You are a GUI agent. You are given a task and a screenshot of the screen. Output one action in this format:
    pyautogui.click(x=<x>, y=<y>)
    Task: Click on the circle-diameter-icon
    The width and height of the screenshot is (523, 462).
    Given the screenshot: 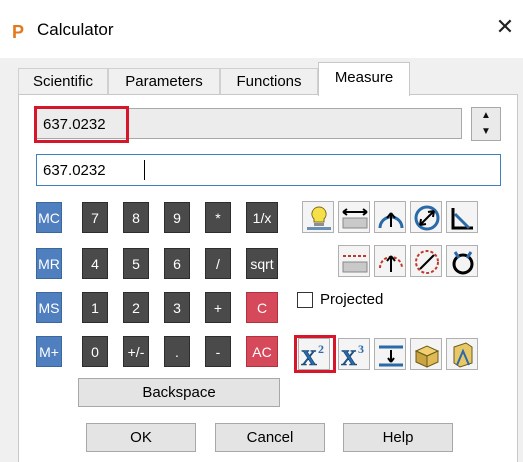 What is the action you would take?
    pyautogui.click(x=426, y=261)
    